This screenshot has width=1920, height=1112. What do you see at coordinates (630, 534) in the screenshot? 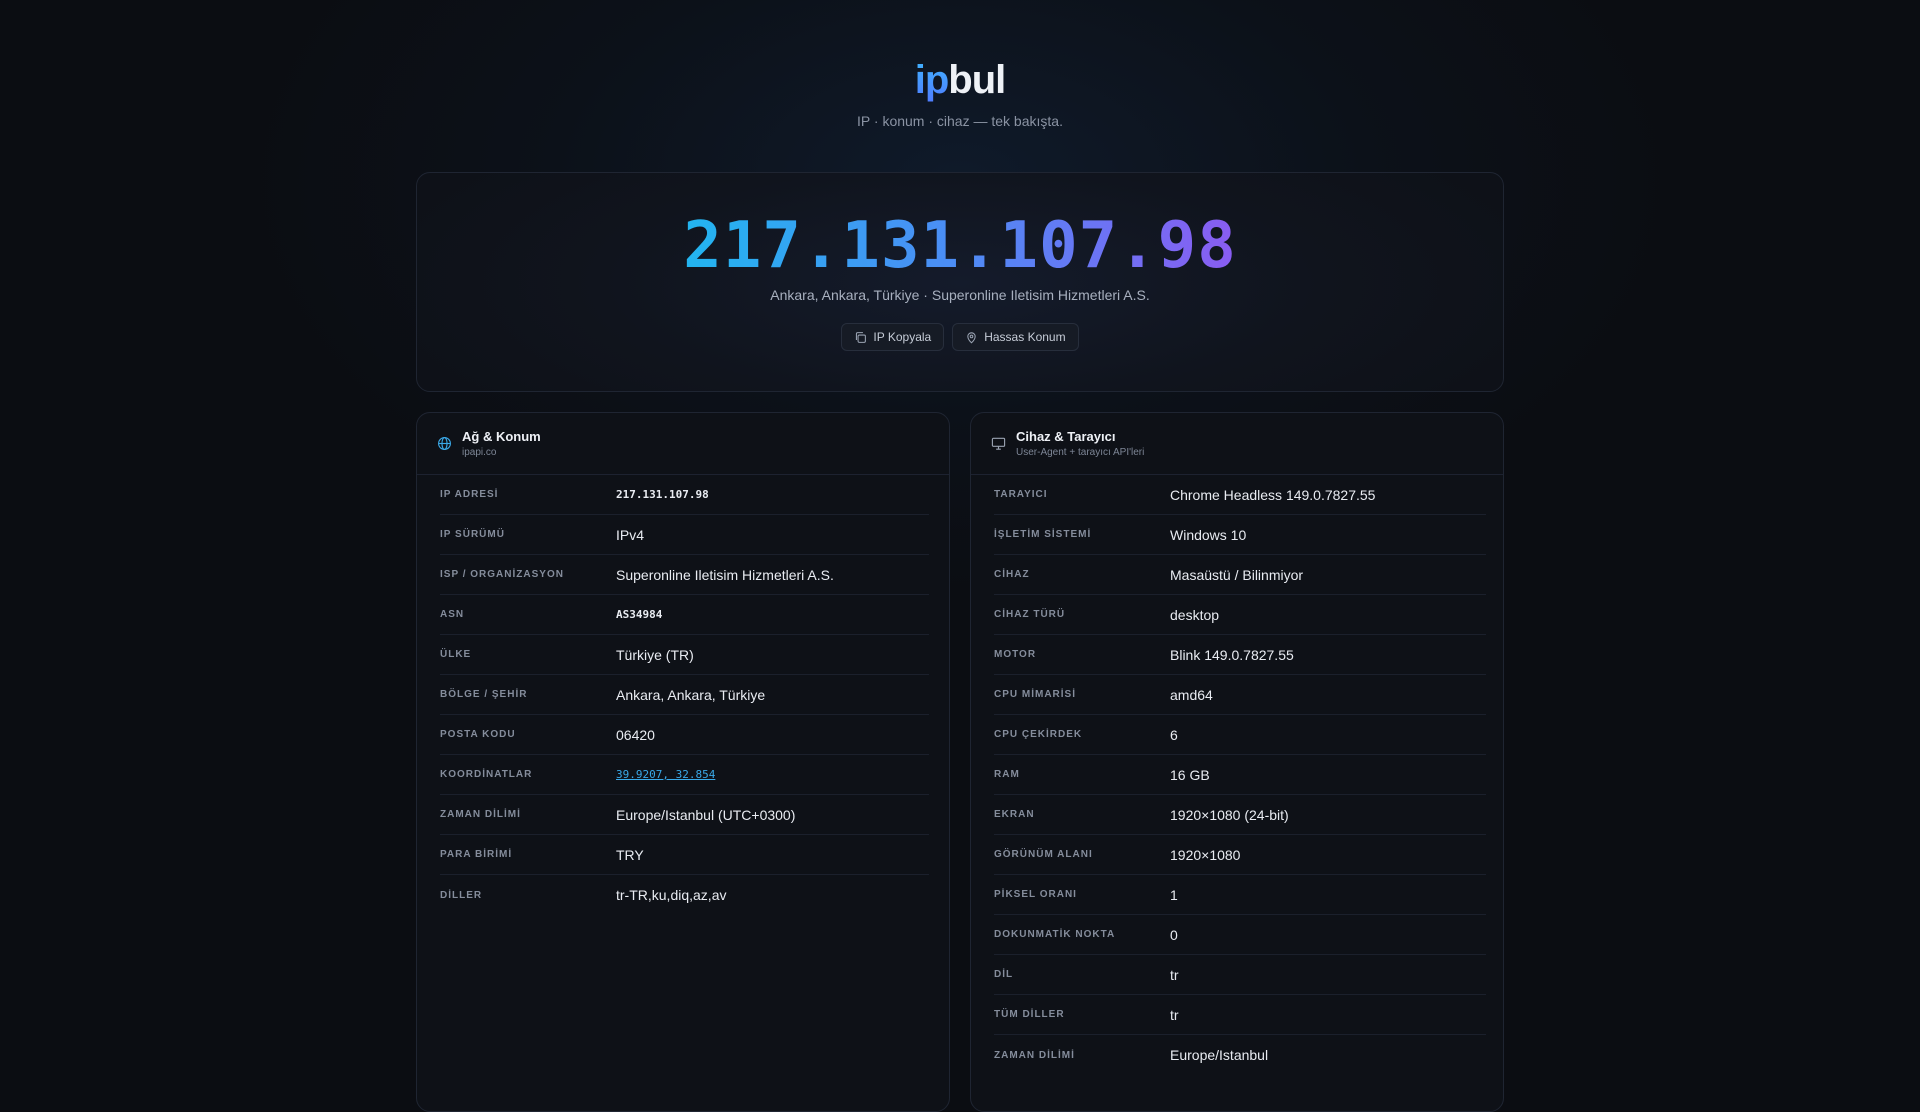
I see `info-row-value: IPv4` at bounding box center [630, 534].